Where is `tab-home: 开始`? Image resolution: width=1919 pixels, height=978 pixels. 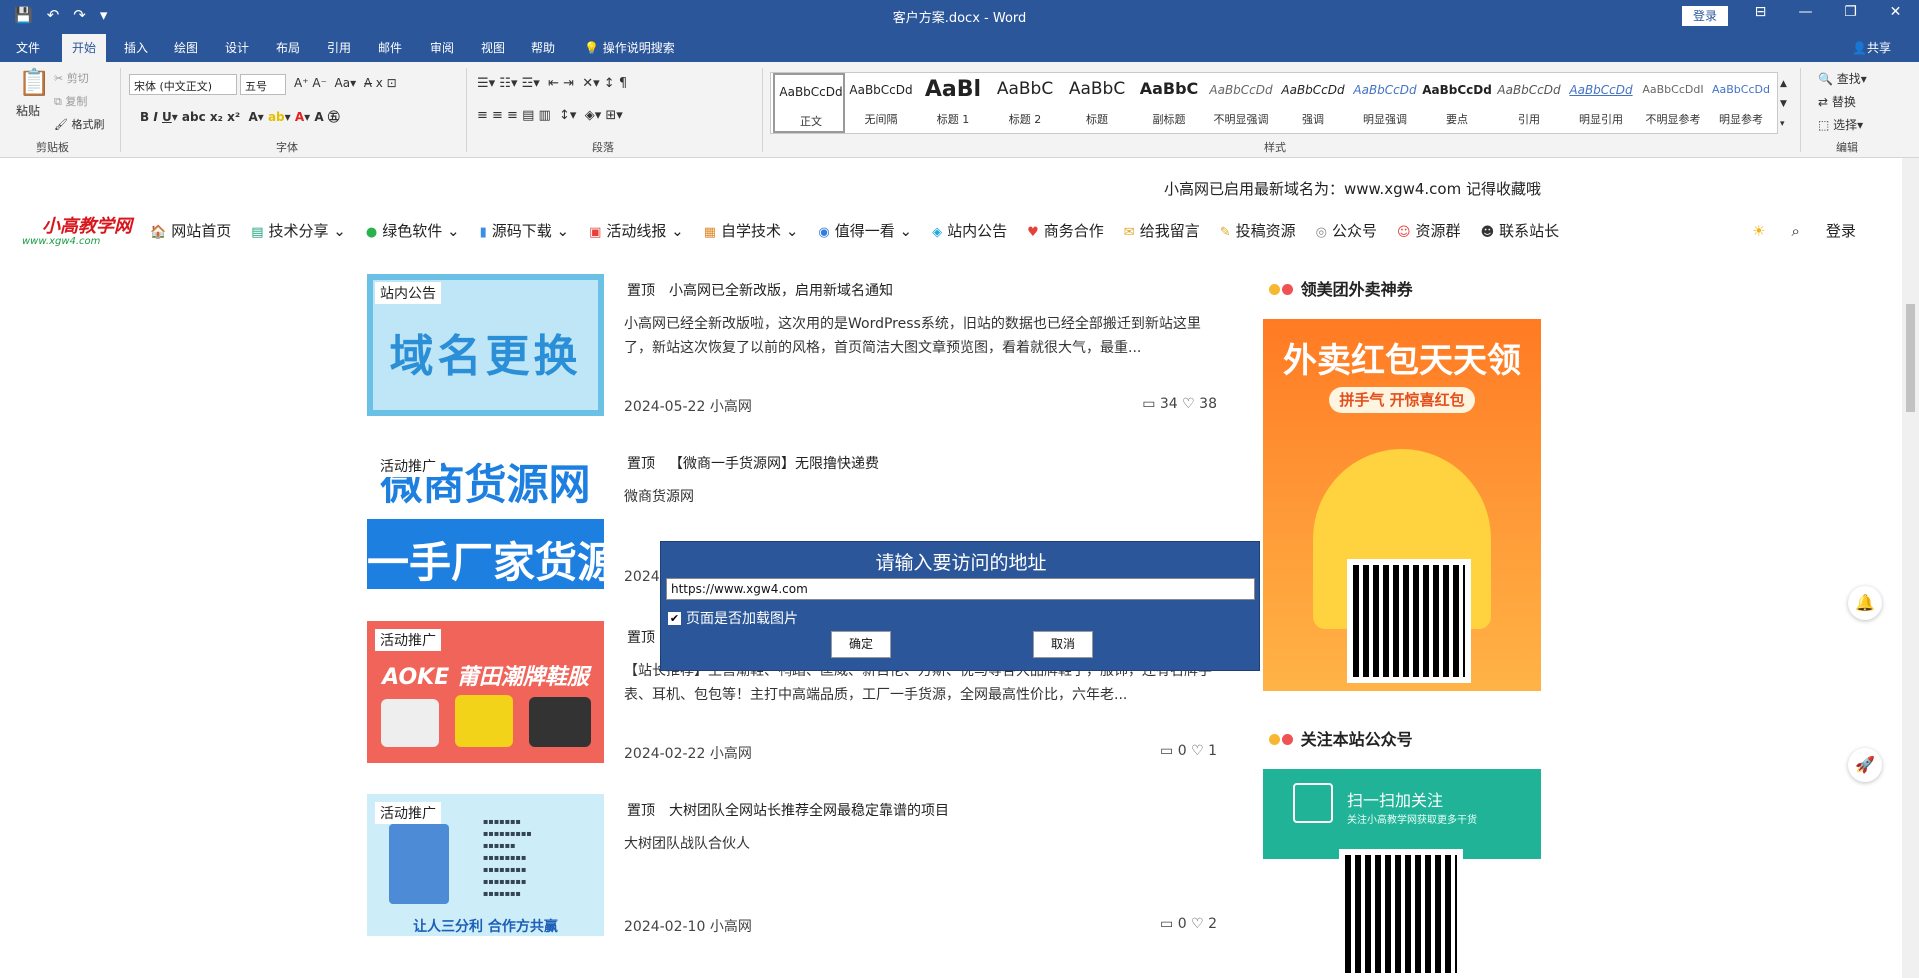
tab-home: 开始 is located at coordinates (84, 48).